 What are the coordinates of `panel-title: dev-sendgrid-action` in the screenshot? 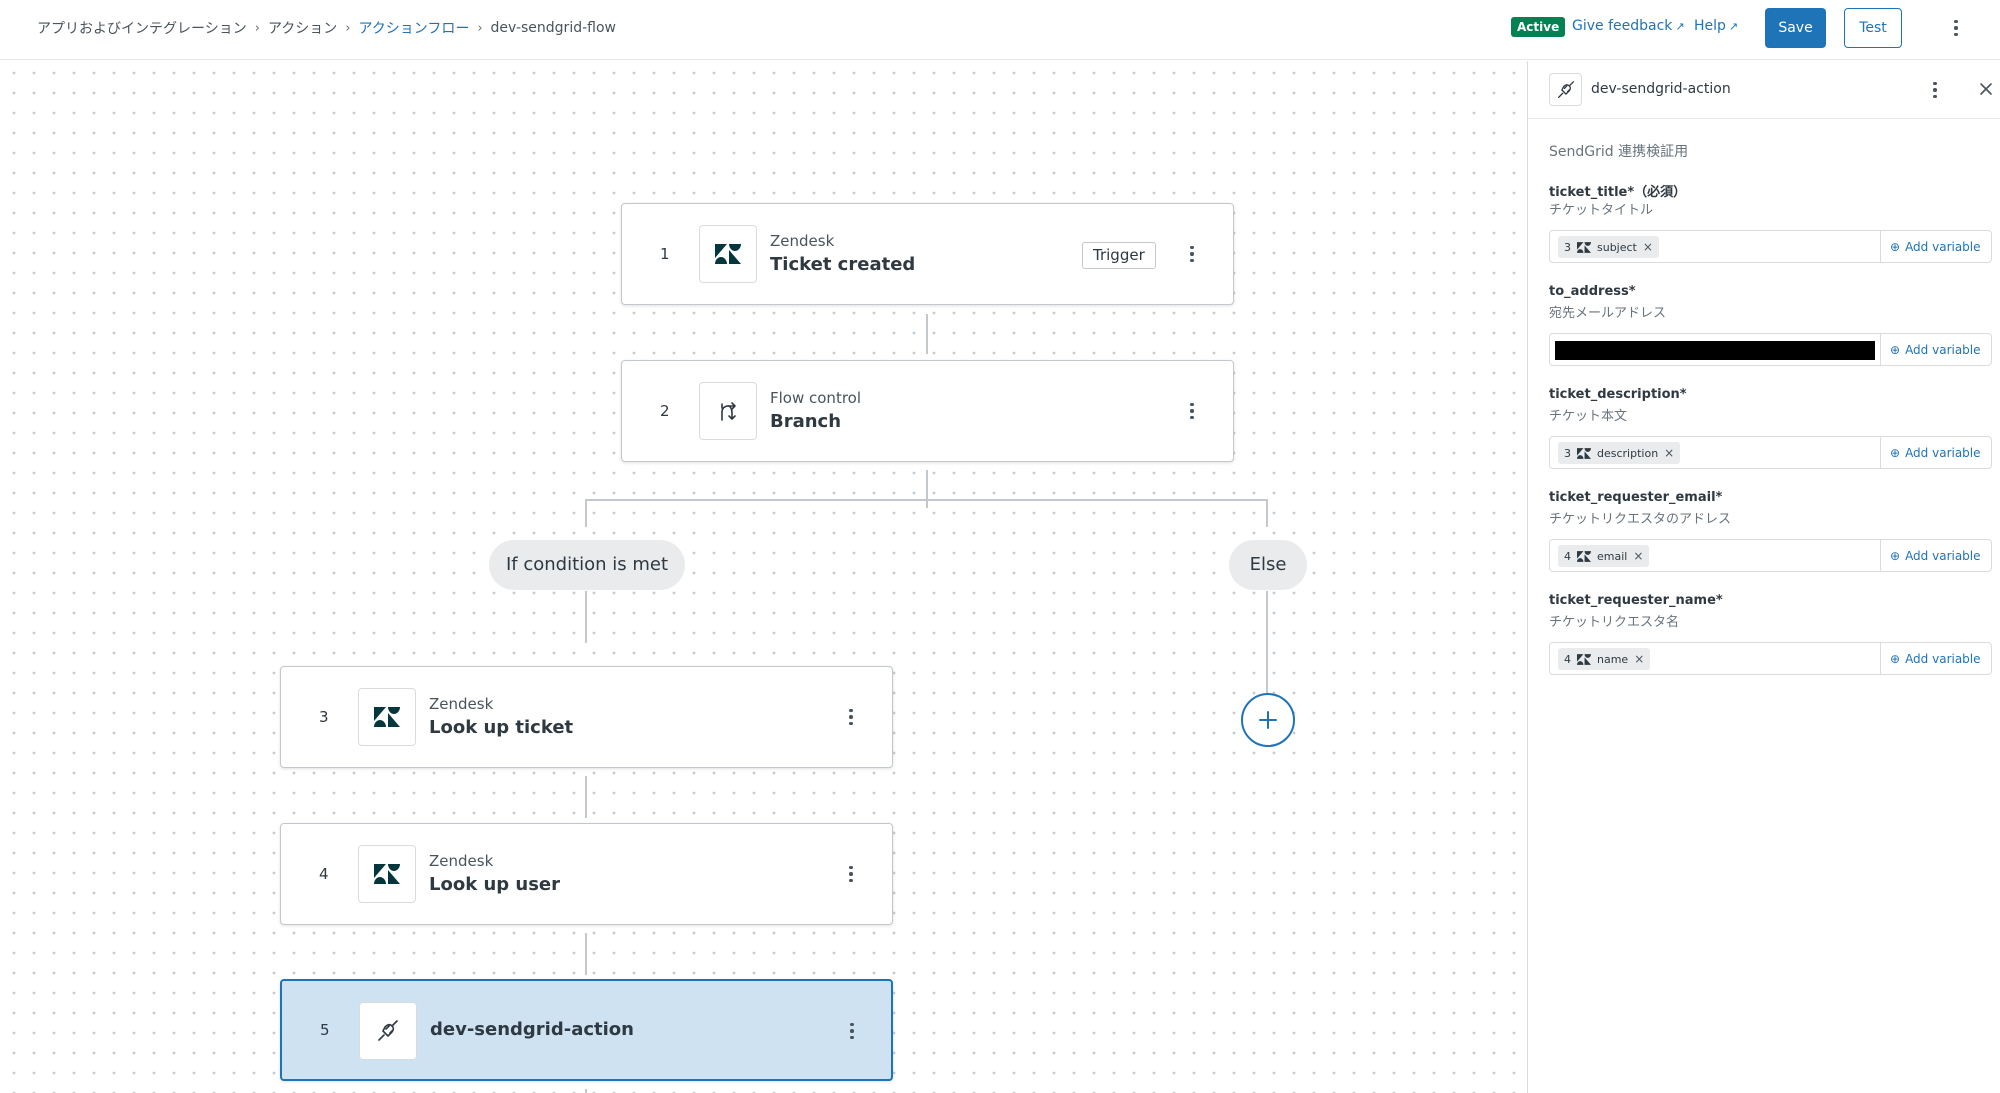 It's located at (1661, 89).